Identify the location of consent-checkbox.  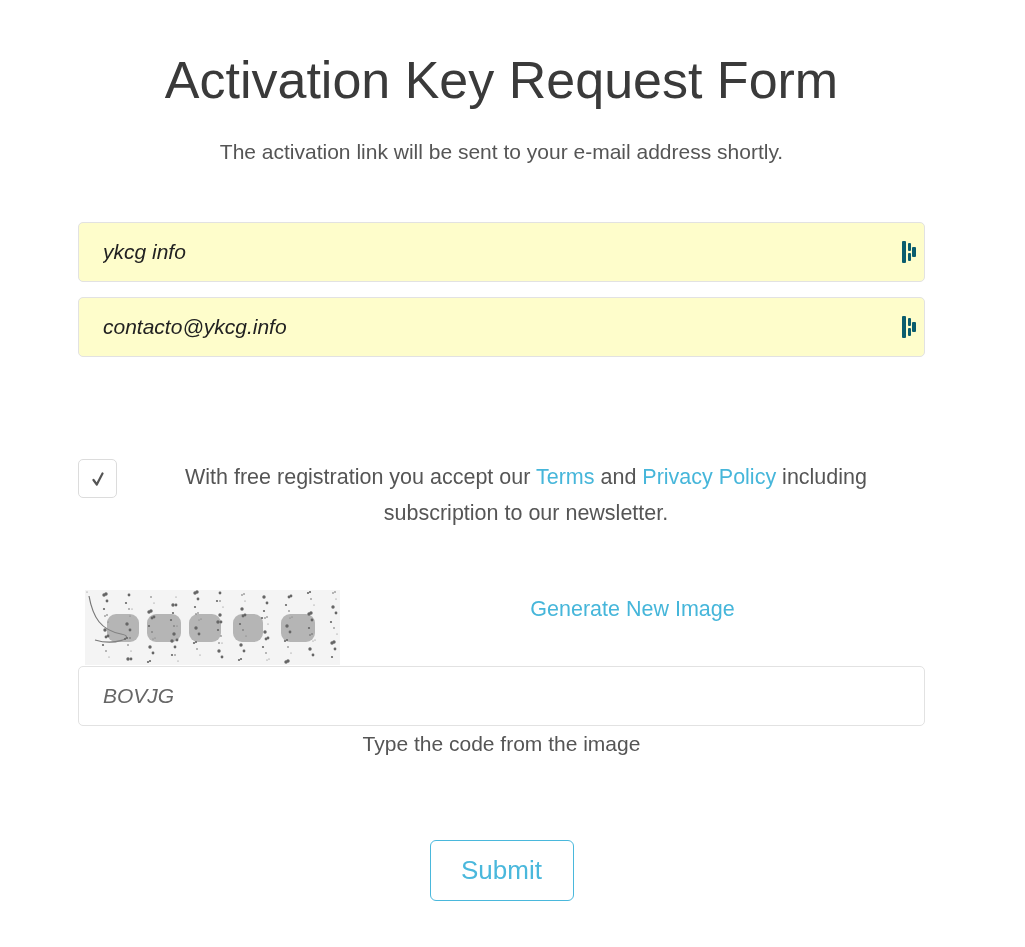
(97, 478).